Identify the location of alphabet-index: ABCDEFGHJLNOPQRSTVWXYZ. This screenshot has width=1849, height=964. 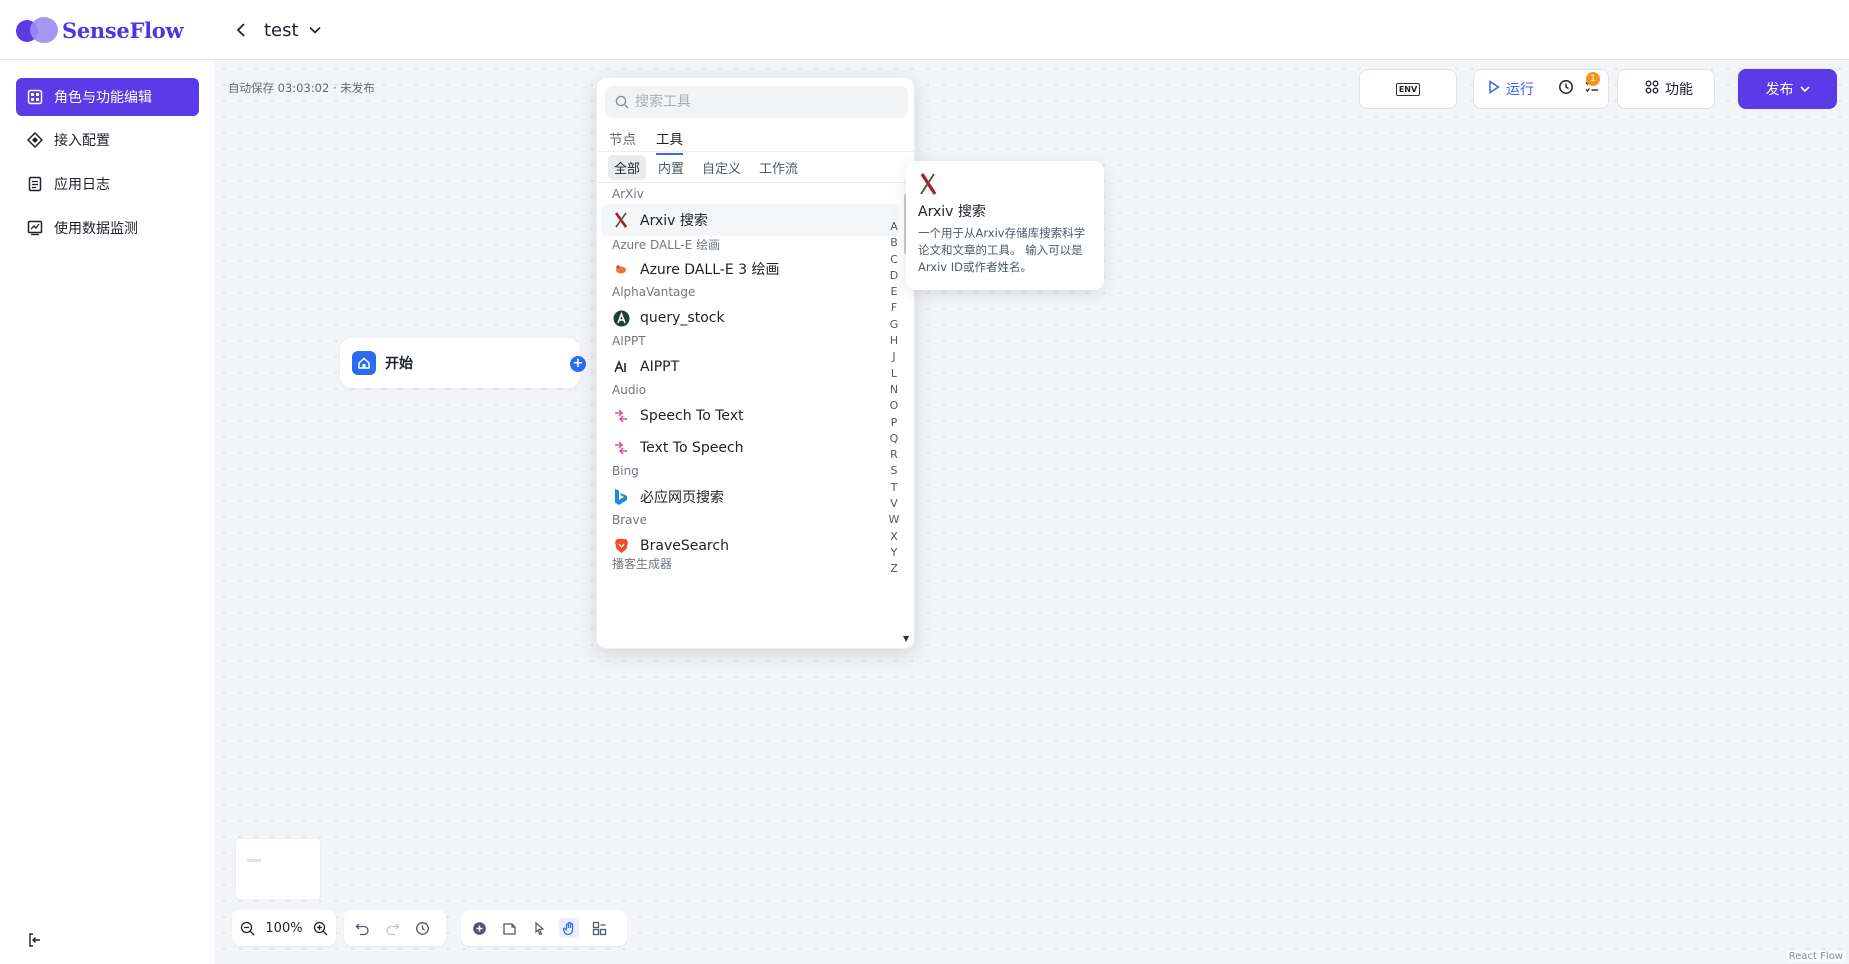
(894, 398).